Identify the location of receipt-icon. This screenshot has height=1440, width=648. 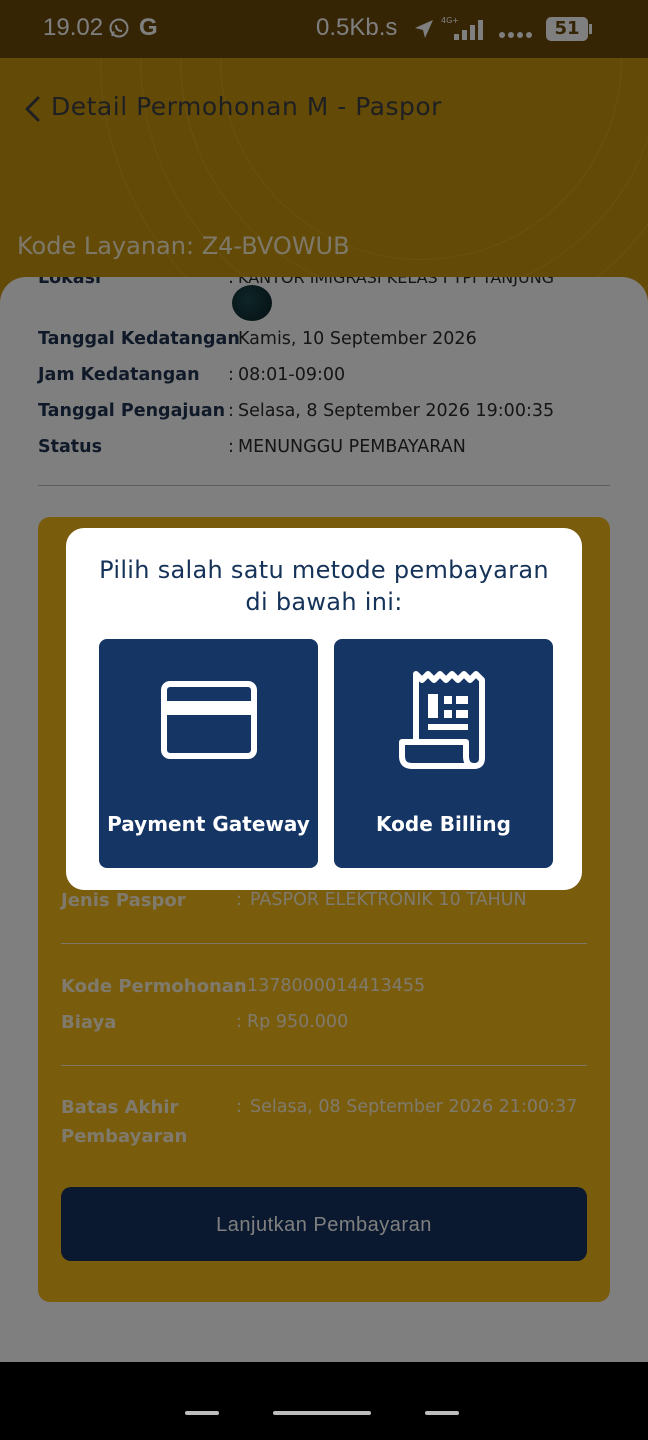
(442, 720).